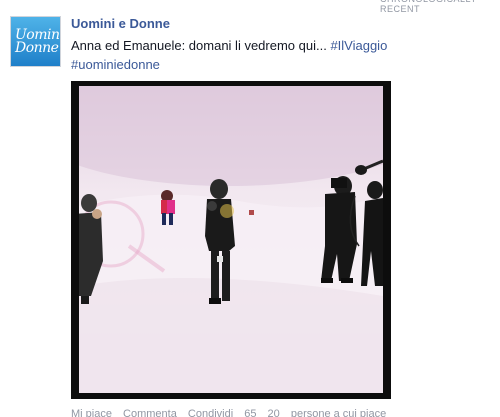 This screenshot has height=417, width=500. I want to click on section-header-fragment: CHRONOLOGICALLY RECENT, so click(428, 7).